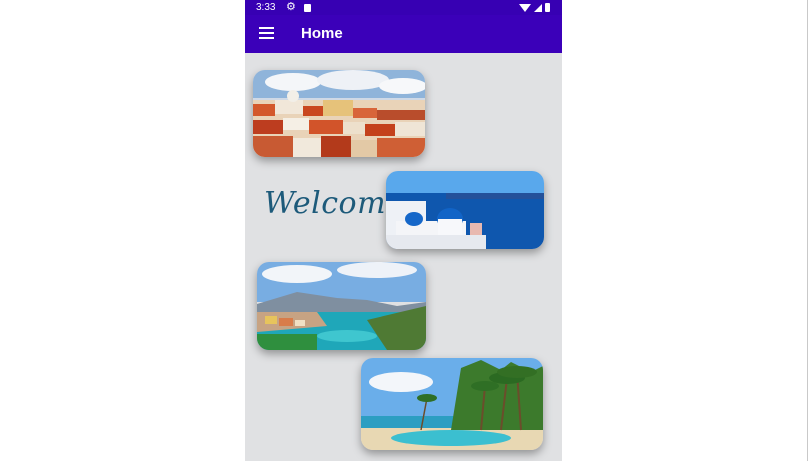  Describe the element at coordinates (403, 34) in the screenshot. I see `app-bar: Home` at that location.